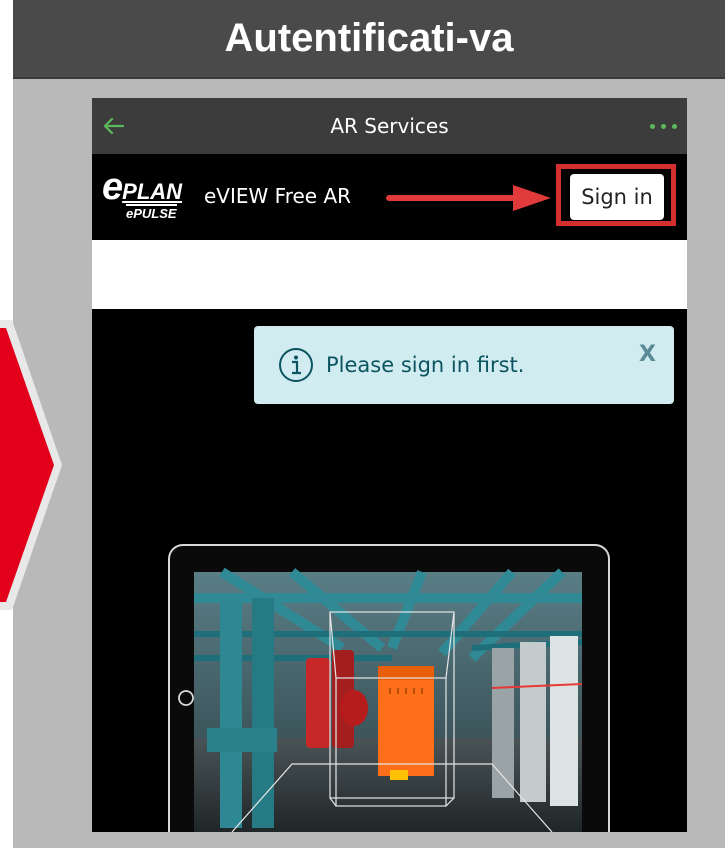 Image resolution: width=725 pixels, height=848 pixels. Describe the element at coordinates (617, 197) in the screenshot. I see `sign-in-button: Sign in` at that location.